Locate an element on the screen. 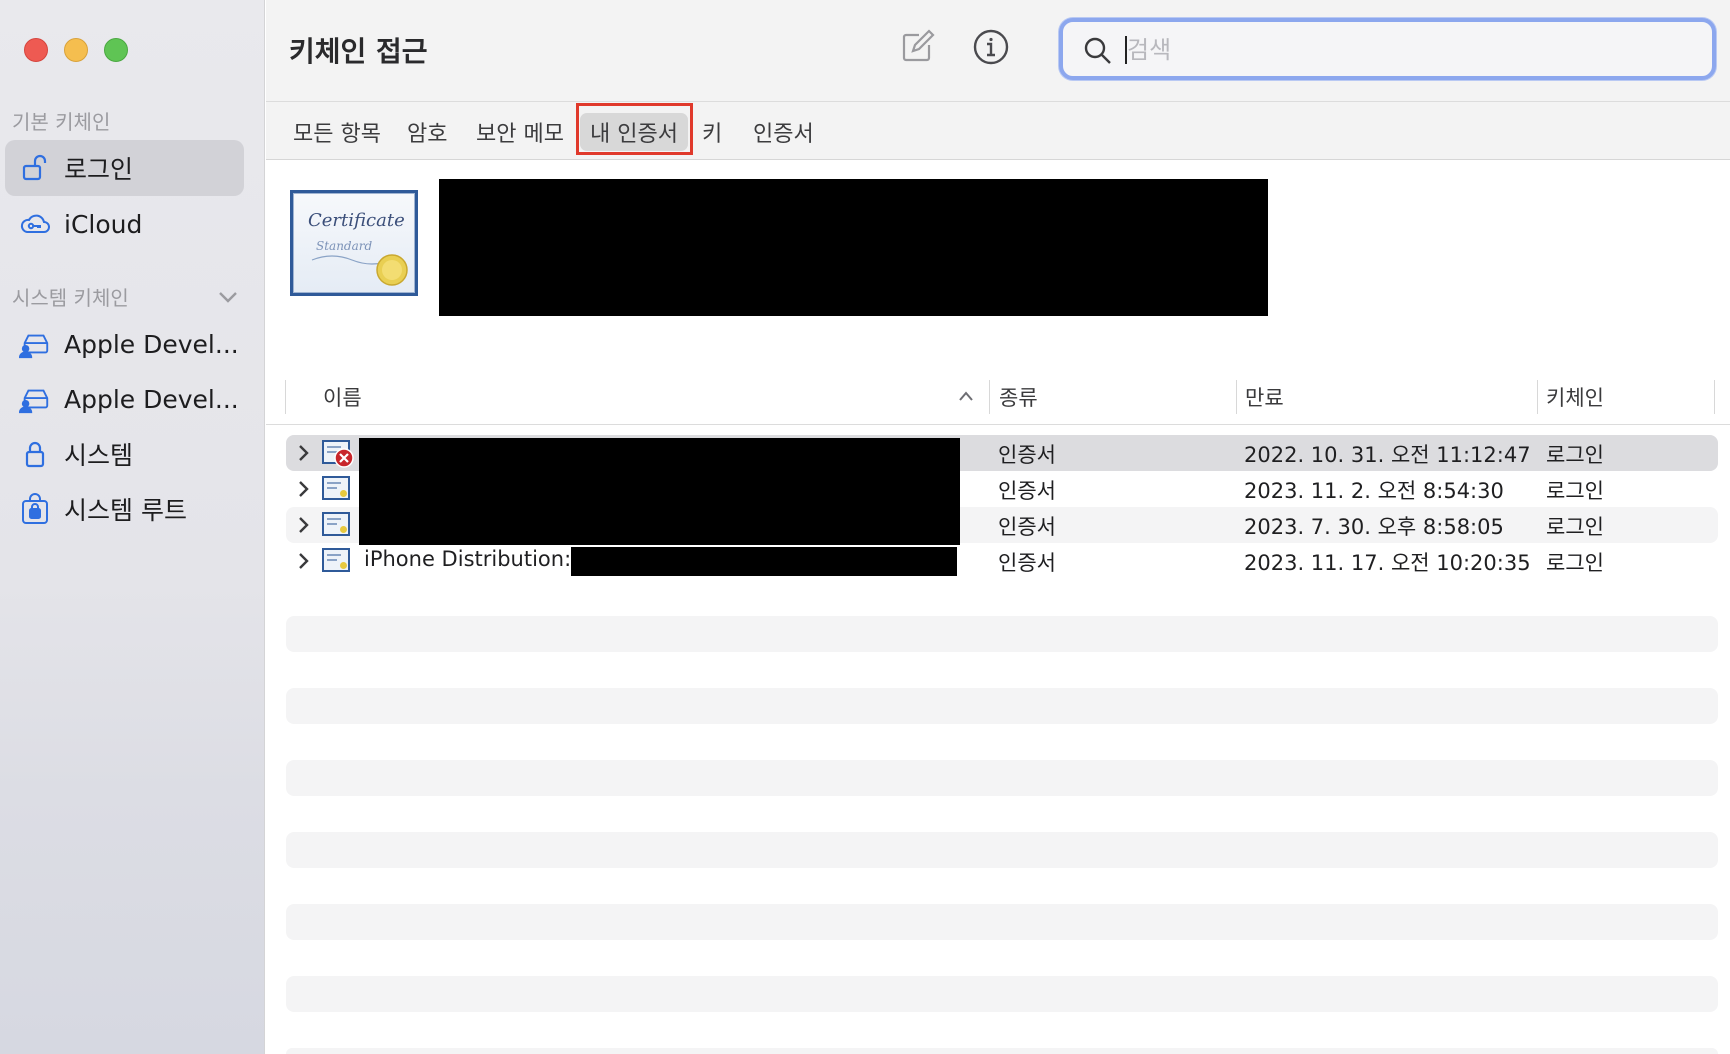 The width and height of the screenshot is (1730, 1054). sidebar-section-system: 시스템 키체인 is located at coordinates (70, 298).